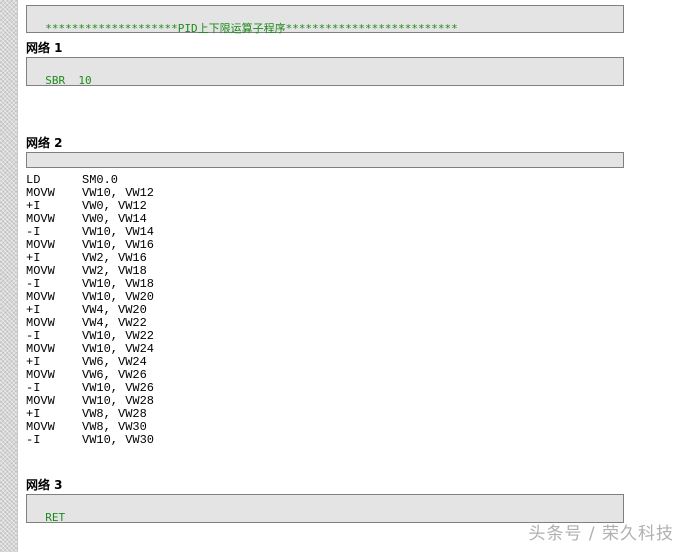  What do you see at coordinates (601, 534) in the screenshot?
I see `watermark-text: 头条号 / 荣久科技` at bounding box center [601, 534].